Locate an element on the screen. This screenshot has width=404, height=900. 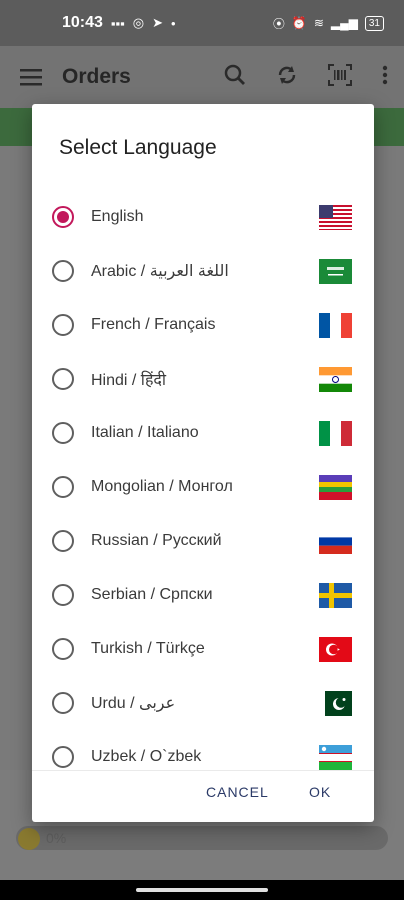
language-option-russian: Russian / Русский is located at coordinates (203, 541).